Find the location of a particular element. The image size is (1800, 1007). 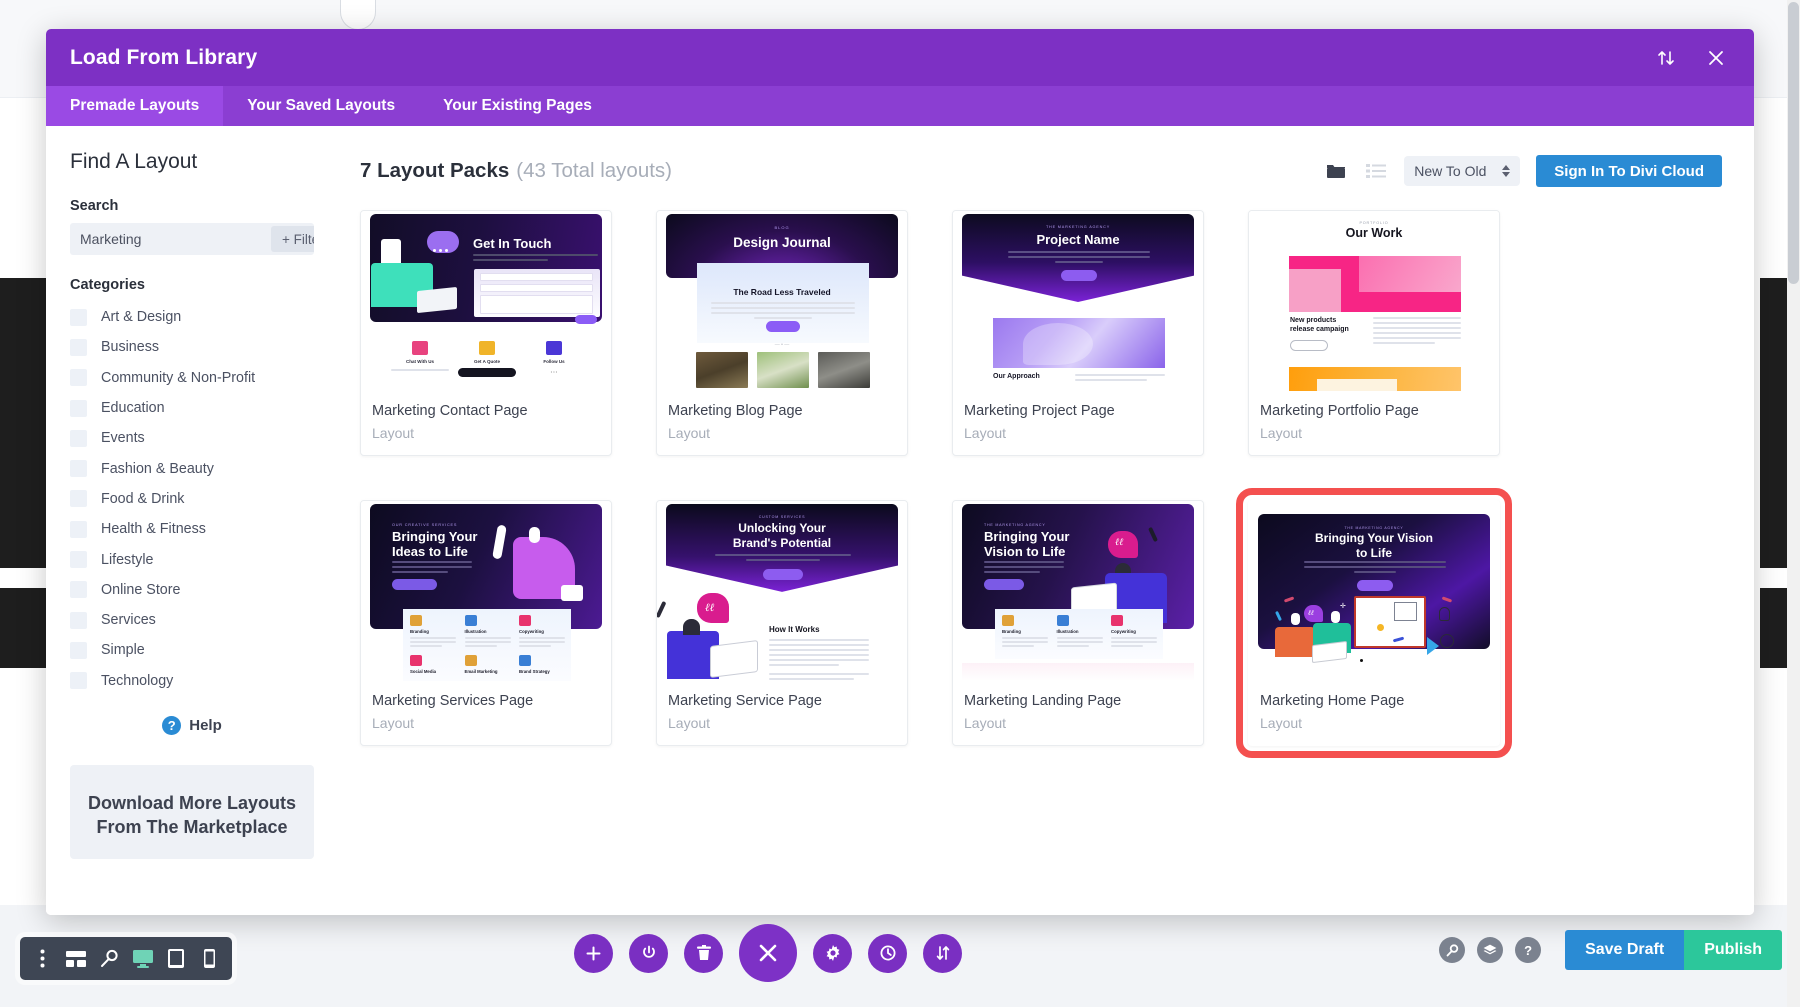

builder-view-toolbar is located at coordinates (126, 958).